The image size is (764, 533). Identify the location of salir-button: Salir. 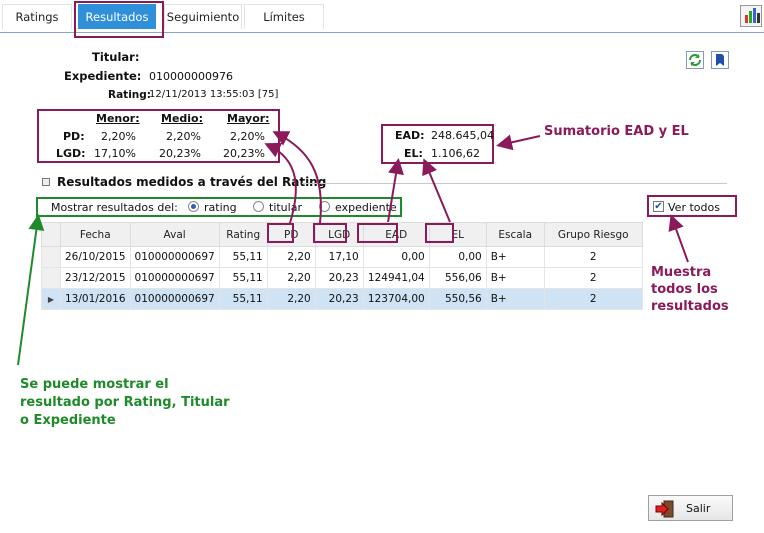
(690, 508).